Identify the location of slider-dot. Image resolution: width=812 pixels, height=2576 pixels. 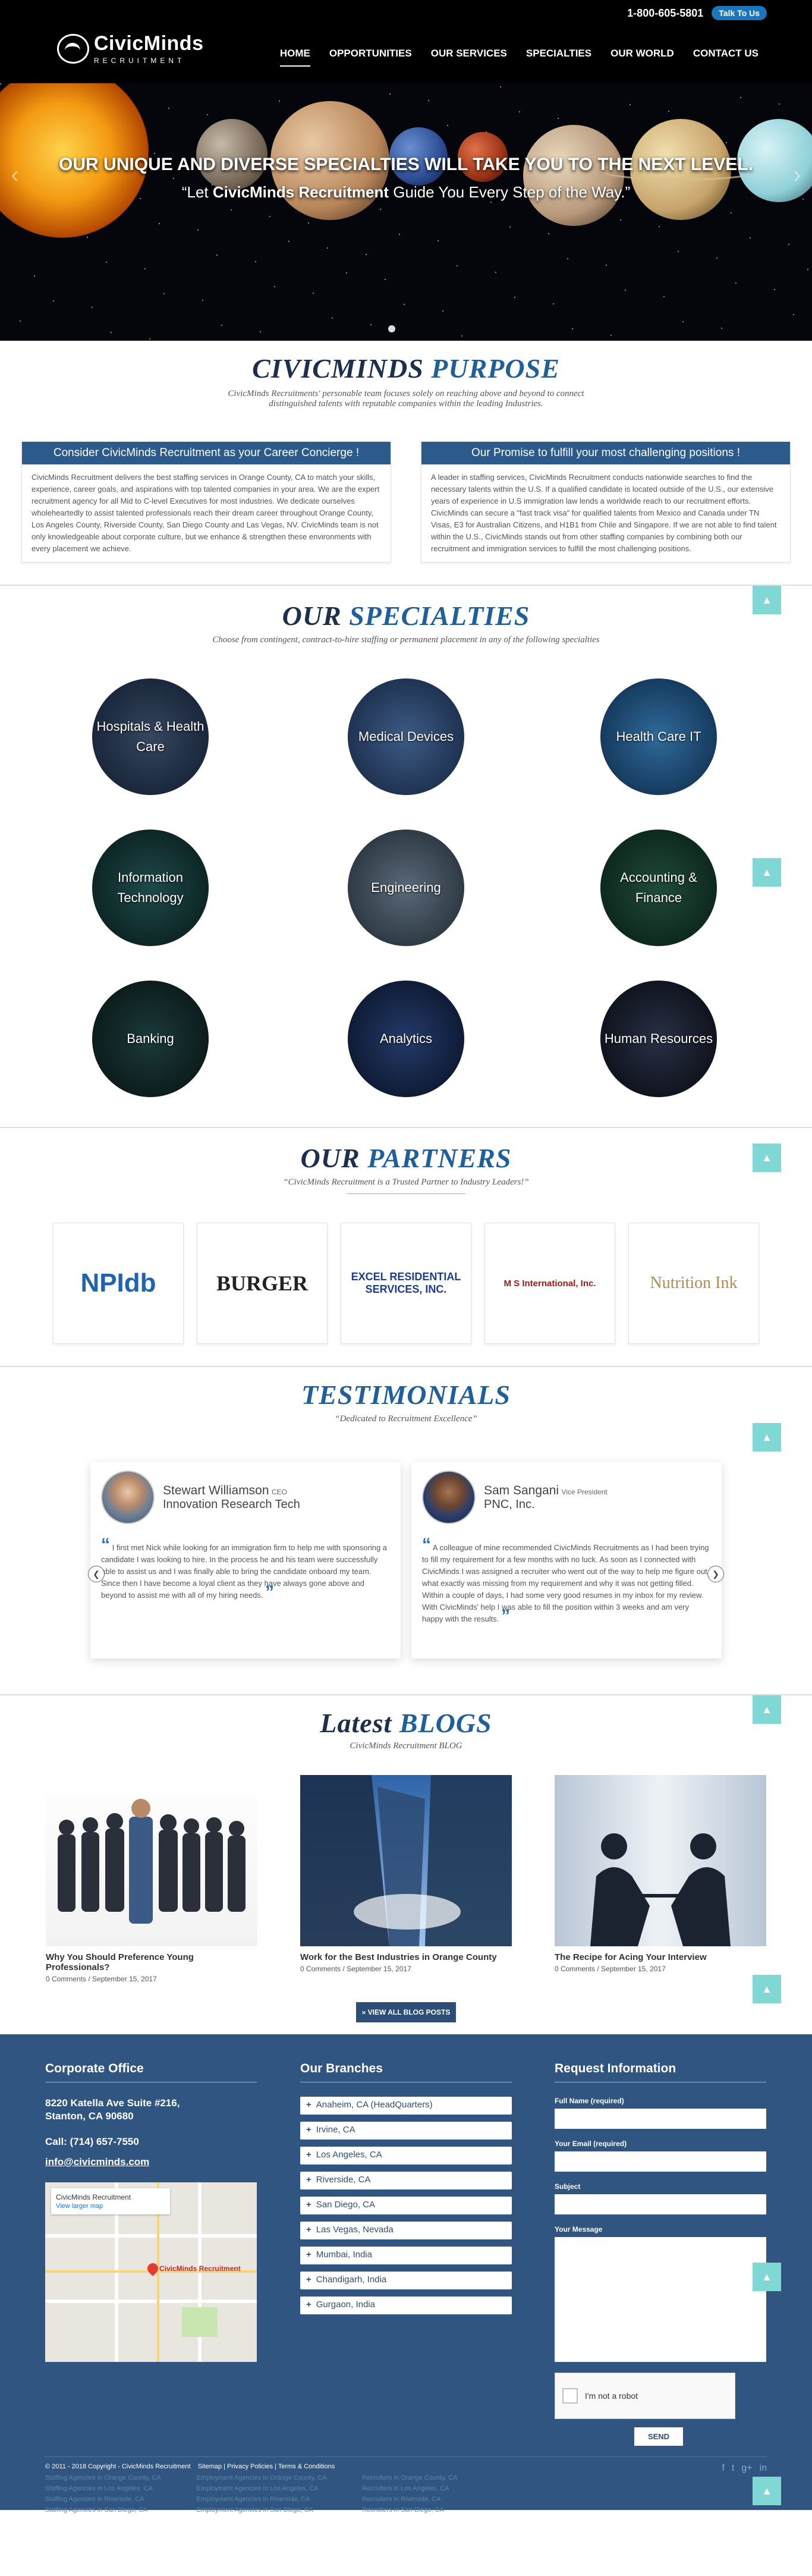
(391, 328).